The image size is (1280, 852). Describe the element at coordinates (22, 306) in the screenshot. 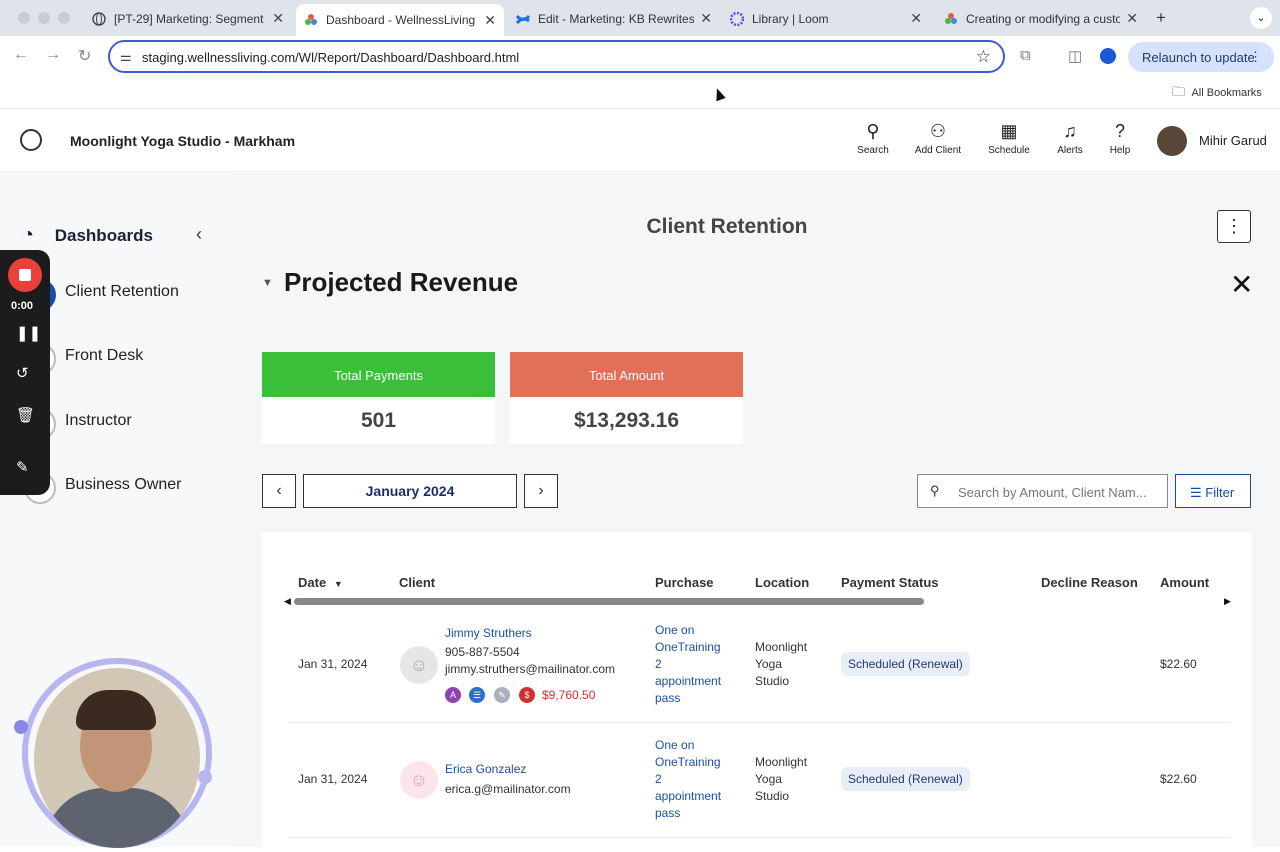

I see `recording-time: 0:00` at that location.